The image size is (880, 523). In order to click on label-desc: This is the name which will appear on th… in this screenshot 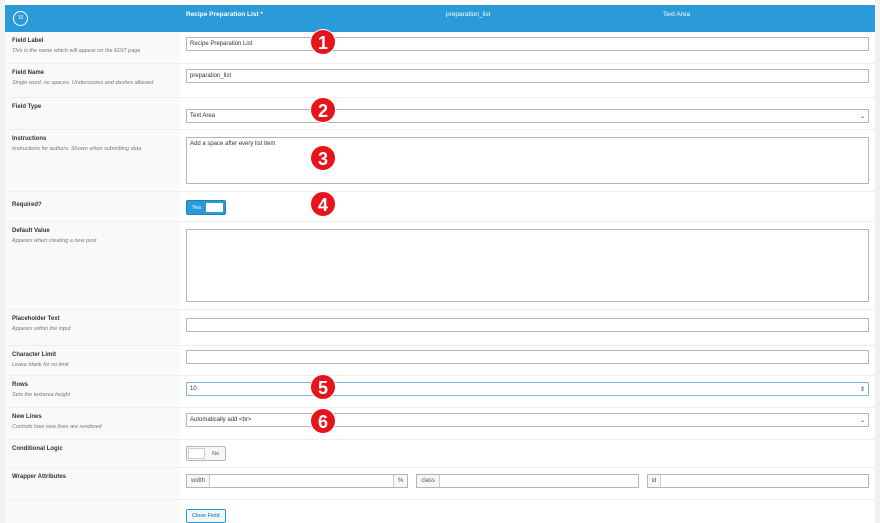, I will do `click(76, 51)`.